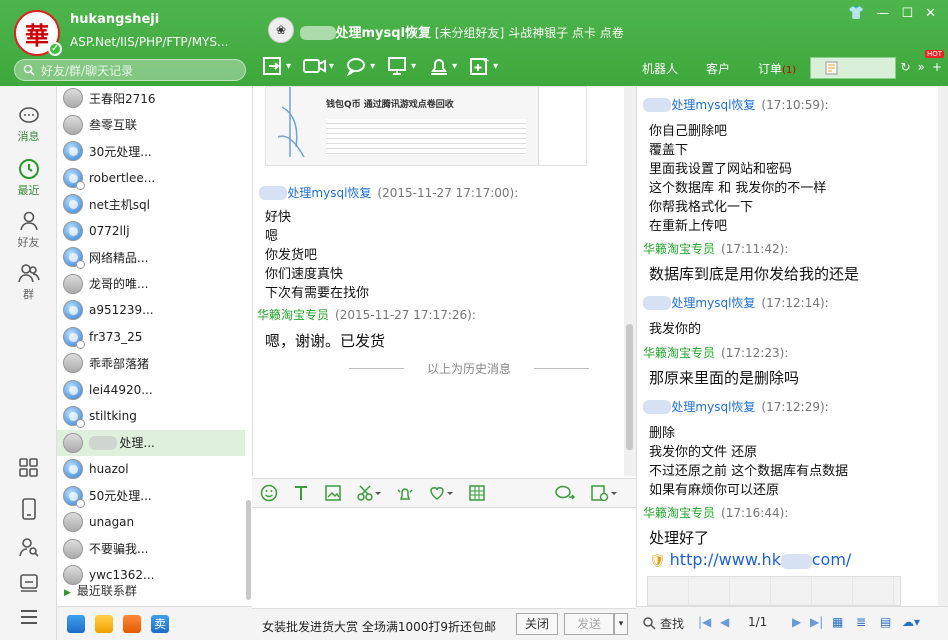 The height and width of the screenshot is (640, 948). Describe the element at coordinates (483, 66) in the screenshot. I see `add-app-button: ▾` at that location.